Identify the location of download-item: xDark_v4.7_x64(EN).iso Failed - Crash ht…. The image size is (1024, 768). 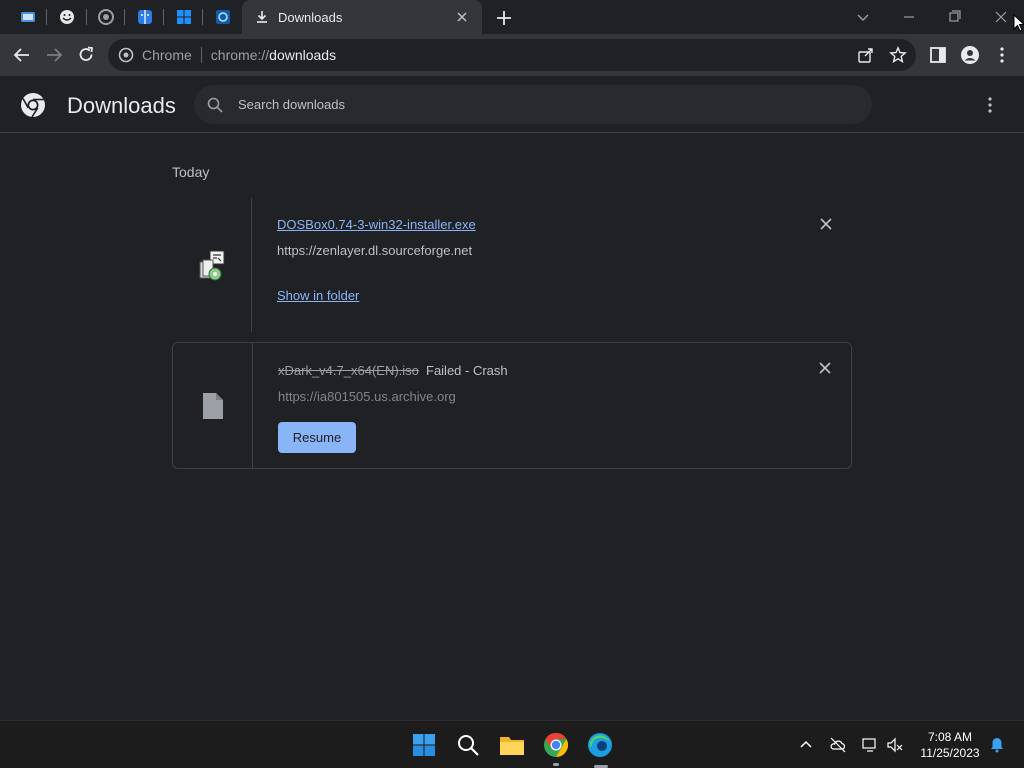
(512, 405).